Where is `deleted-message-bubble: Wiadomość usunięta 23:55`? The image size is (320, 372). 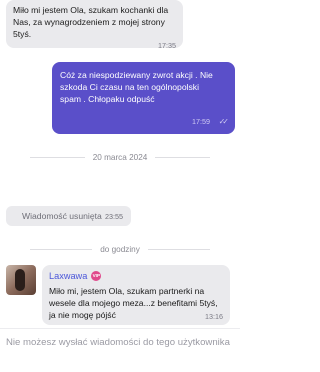 deleted-message-bubble: Wiadomość usunięta 23:55 is located at coordinates (68, 216).